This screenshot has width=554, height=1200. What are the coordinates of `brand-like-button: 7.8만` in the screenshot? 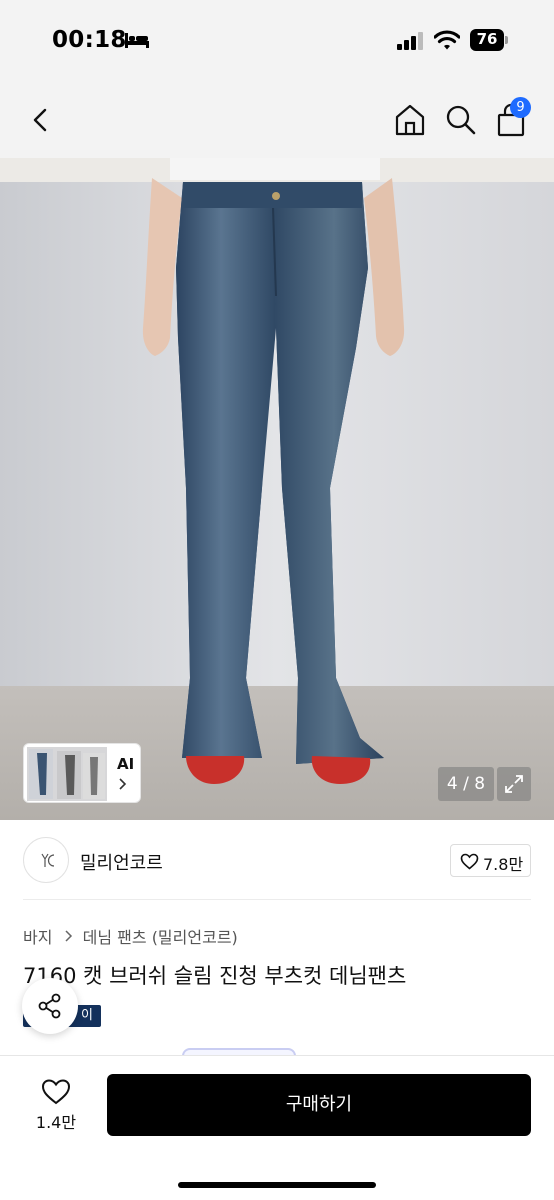 It's located at (490, 860).